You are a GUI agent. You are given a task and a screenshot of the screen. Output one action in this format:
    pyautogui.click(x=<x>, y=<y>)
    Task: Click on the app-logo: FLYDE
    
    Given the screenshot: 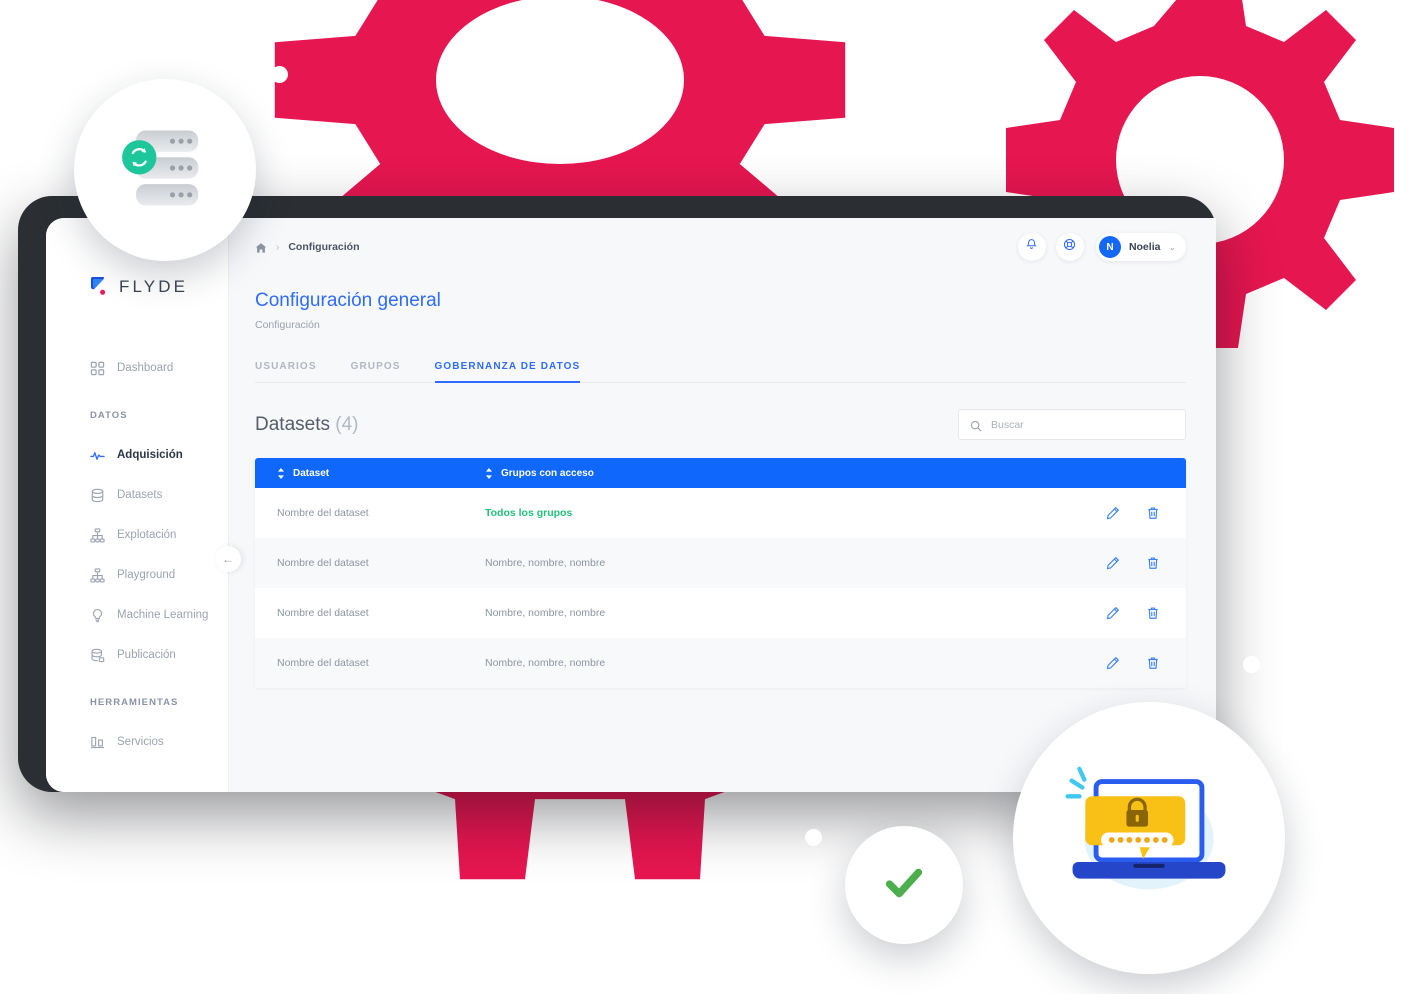 What is the action you would take?
    pyautogui.click(x=137, y=287)
    